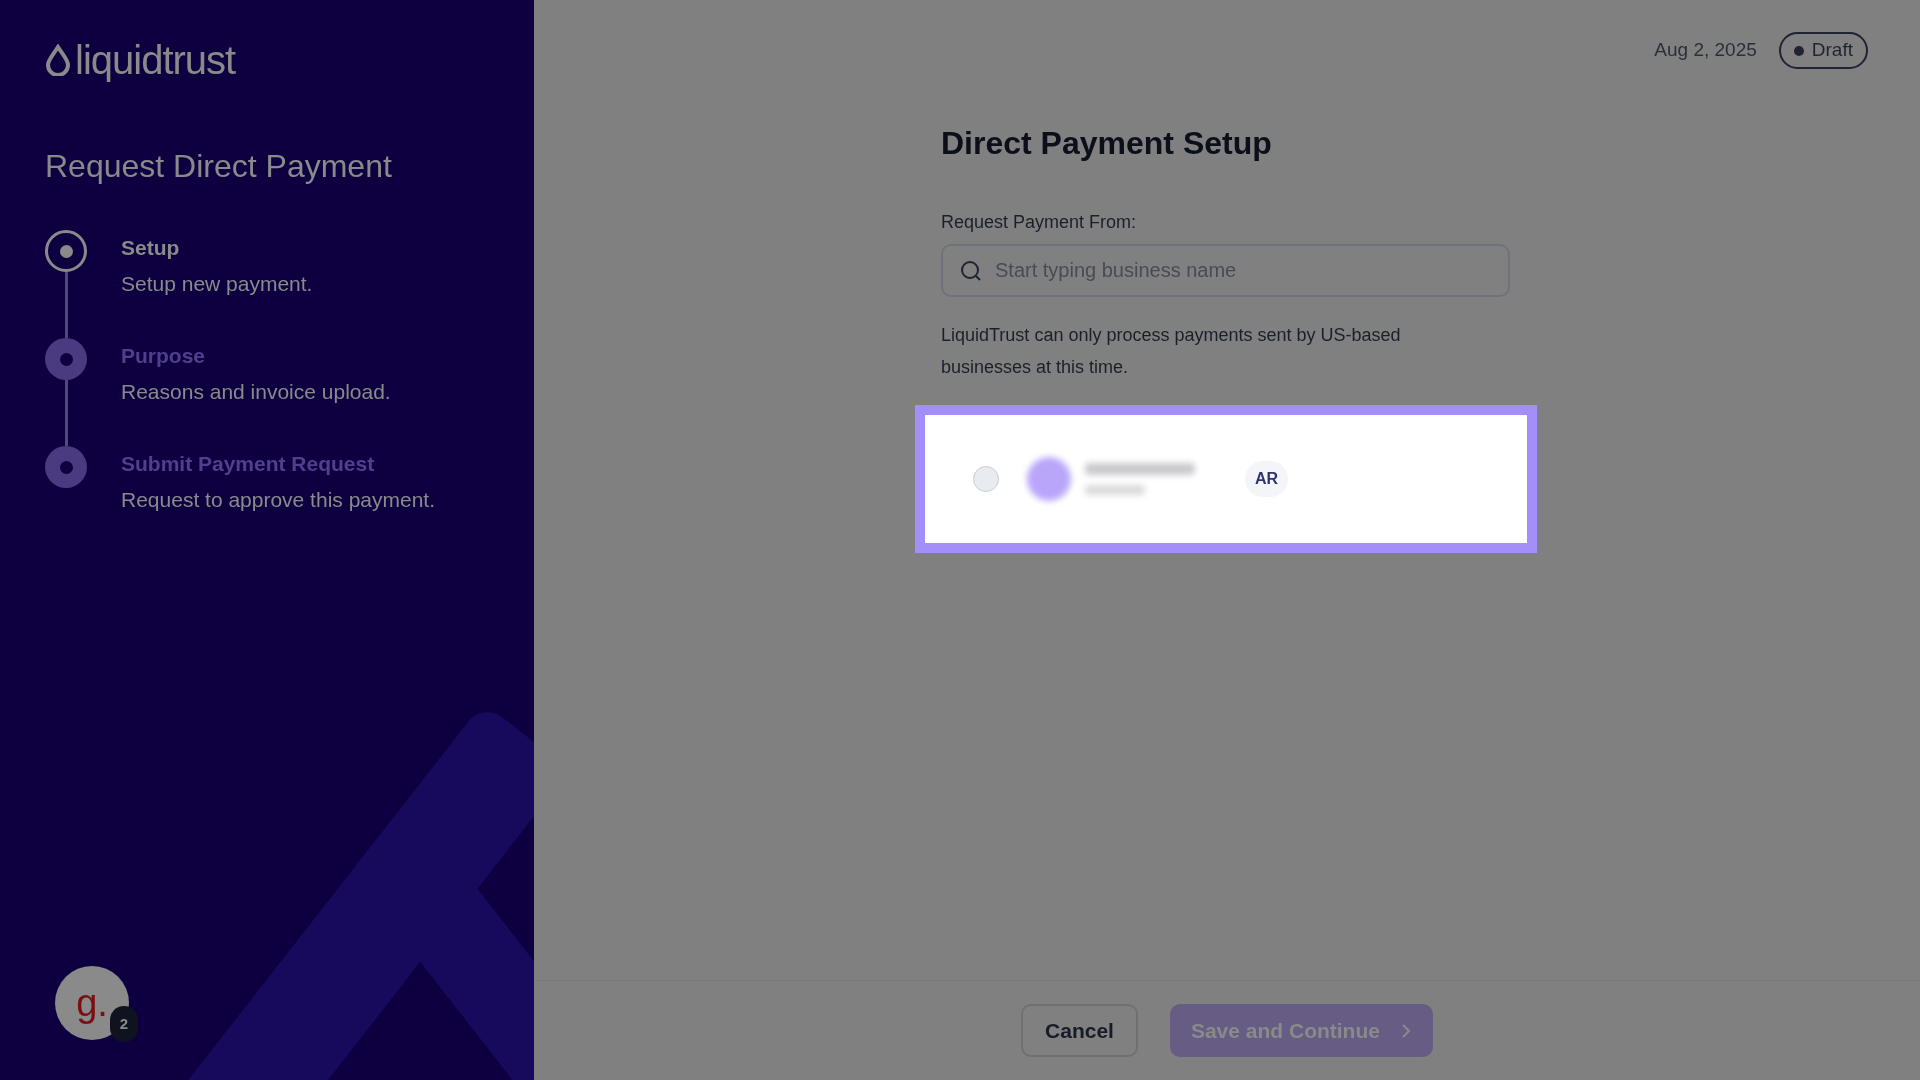 The height and width of the screenshot is (1080, 1920). Describe the element at coordinates (1107, 143) in the screenshot. I see `form-title: Direct Payment Setup` at that location.